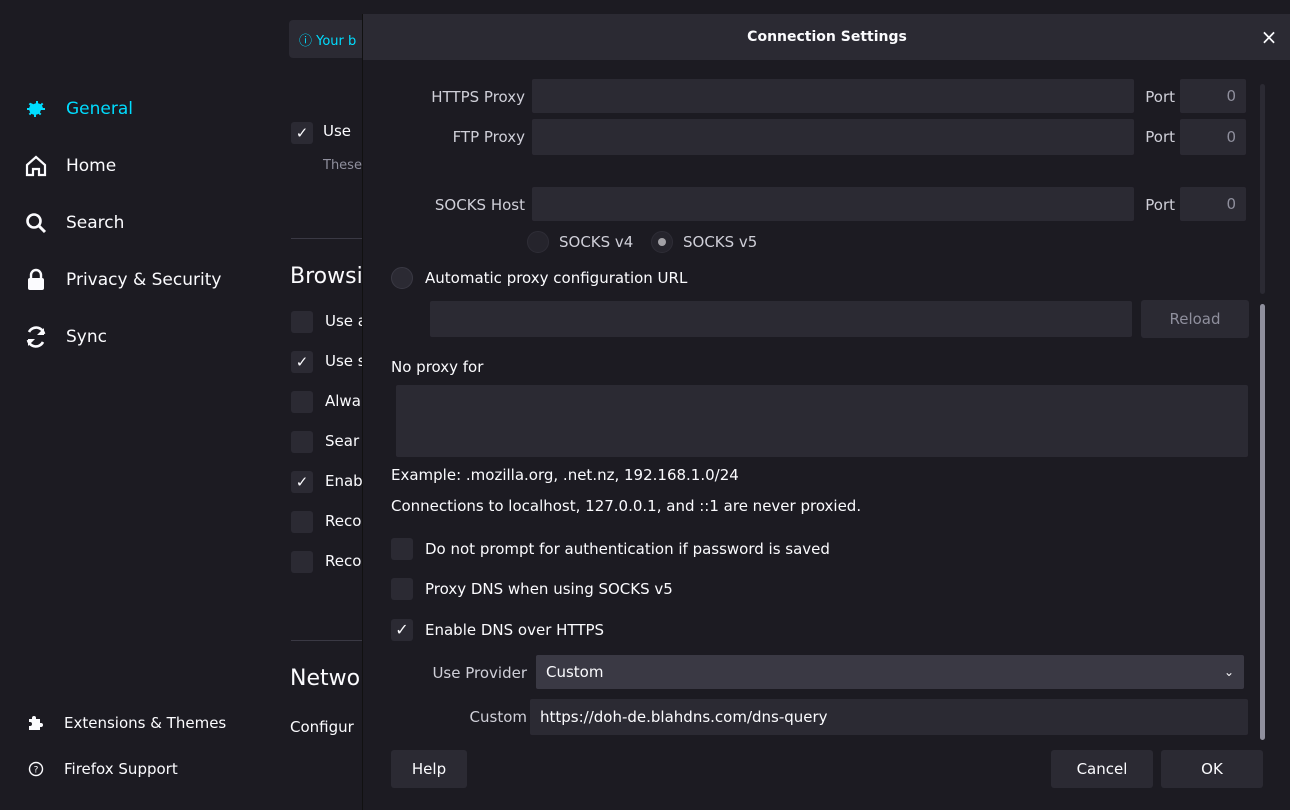 Image resolution: width=1290 pixels, height=810 pixels. What do you see at coordinates (1160, 97) in the screenshot?
I see `https-port-label: Port` at bounding box center [1160, 97].